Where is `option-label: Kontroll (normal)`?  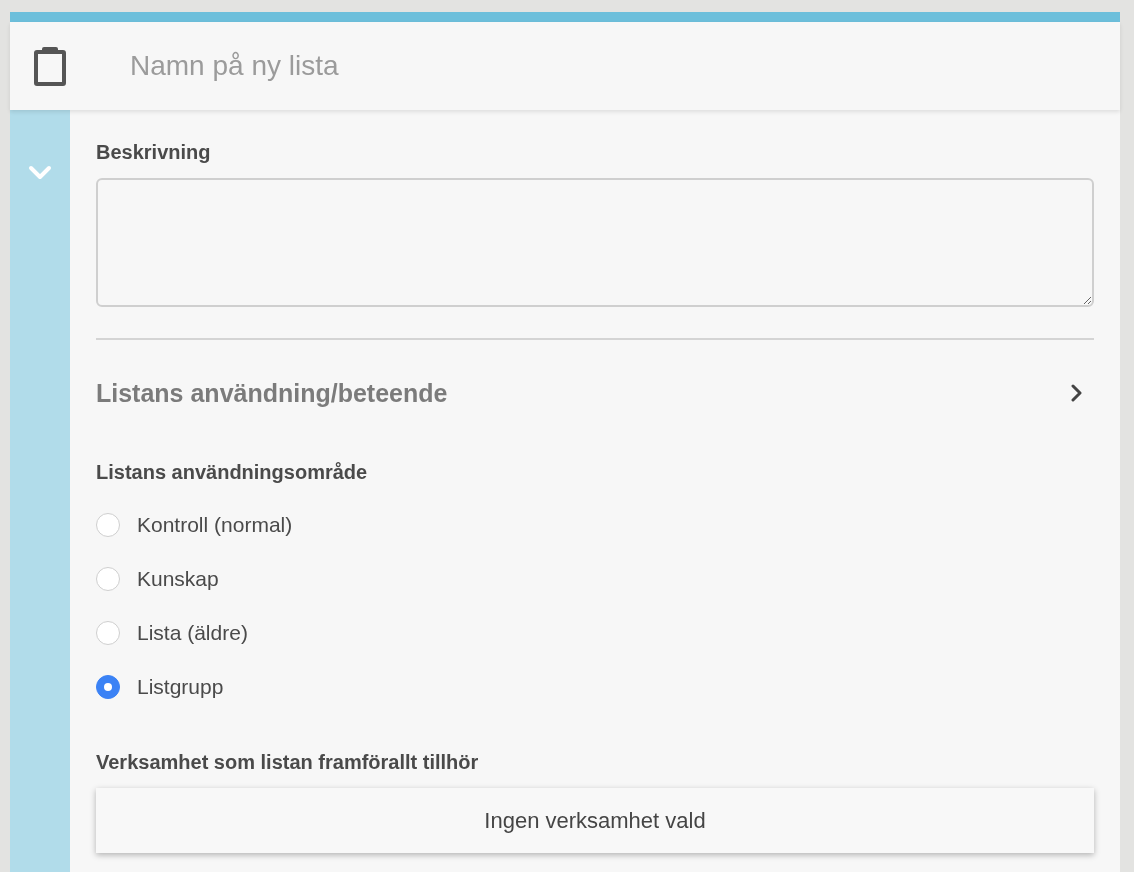 option-label: Kontroll (normal) is located at coordinates (215, 525).